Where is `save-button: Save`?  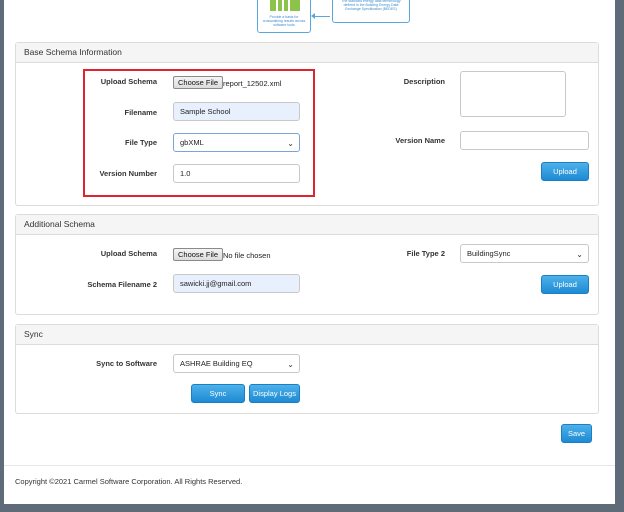 save-button: Save is located at coordinates (576, 433).